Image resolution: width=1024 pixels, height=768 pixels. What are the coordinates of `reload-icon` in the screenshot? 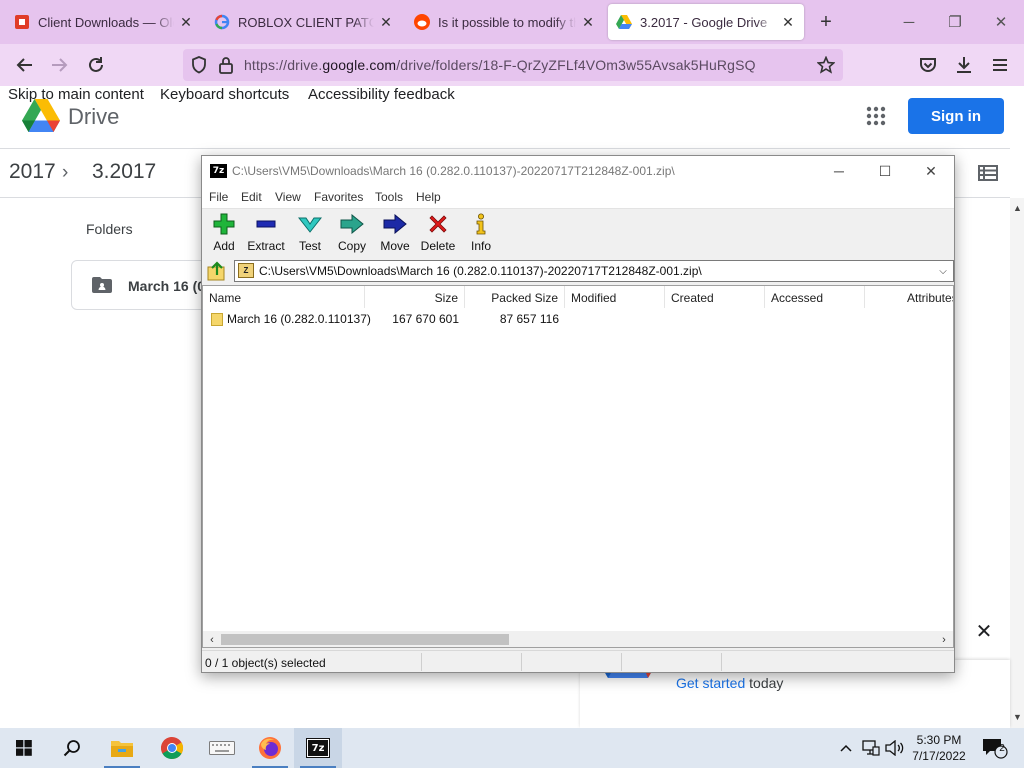 It's located at (96, 65).